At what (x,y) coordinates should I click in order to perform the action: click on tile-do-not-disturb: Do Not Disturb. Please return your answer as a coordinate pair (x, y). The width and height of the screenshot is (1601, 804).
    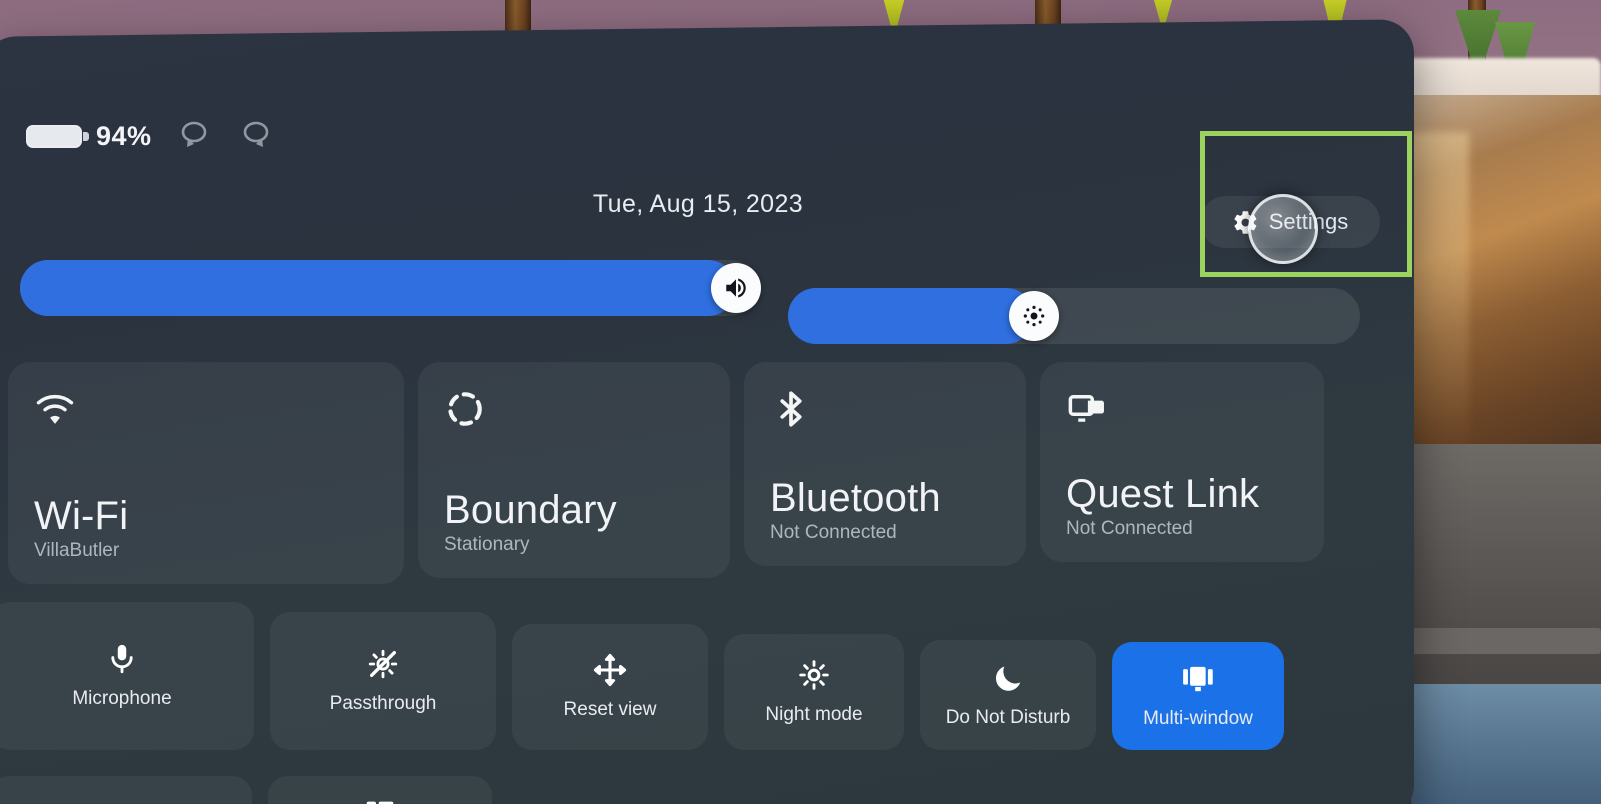
    Looking at the image, I should click on (1008, 695).